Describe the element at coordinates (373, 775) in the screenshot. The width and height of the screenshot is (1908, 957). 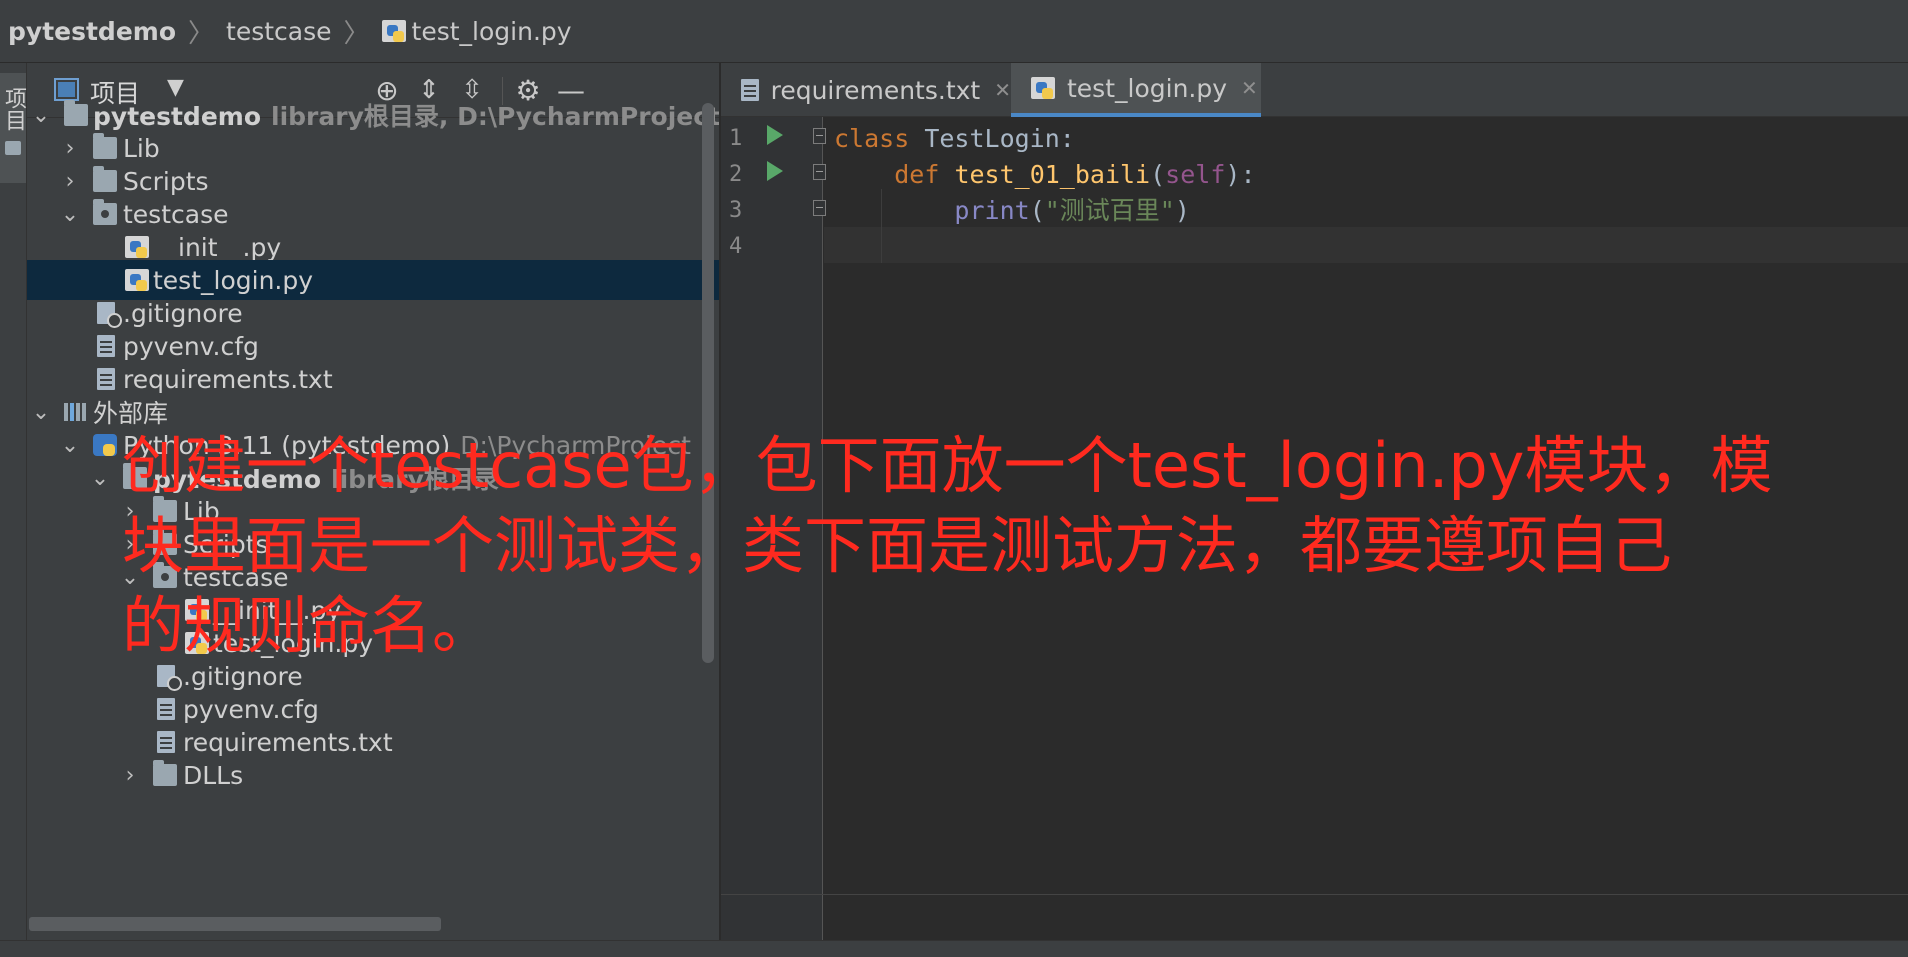
I see `tree-node-ext-dlls: › DLLs` at that location.